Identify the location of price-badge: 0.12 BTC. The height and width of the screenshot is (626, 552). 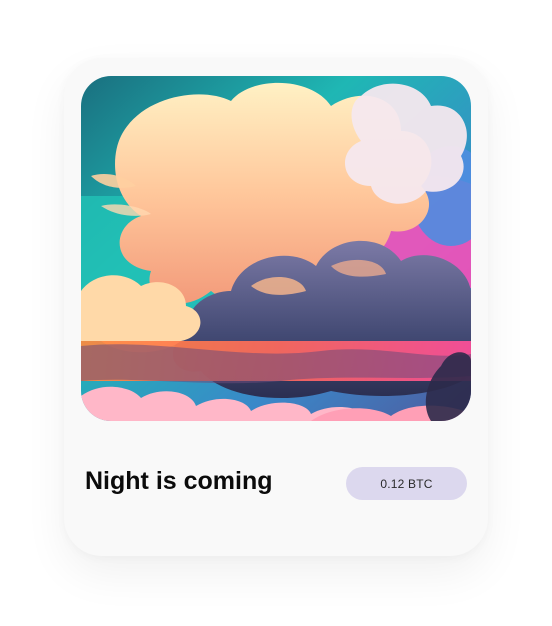
(406, 483).